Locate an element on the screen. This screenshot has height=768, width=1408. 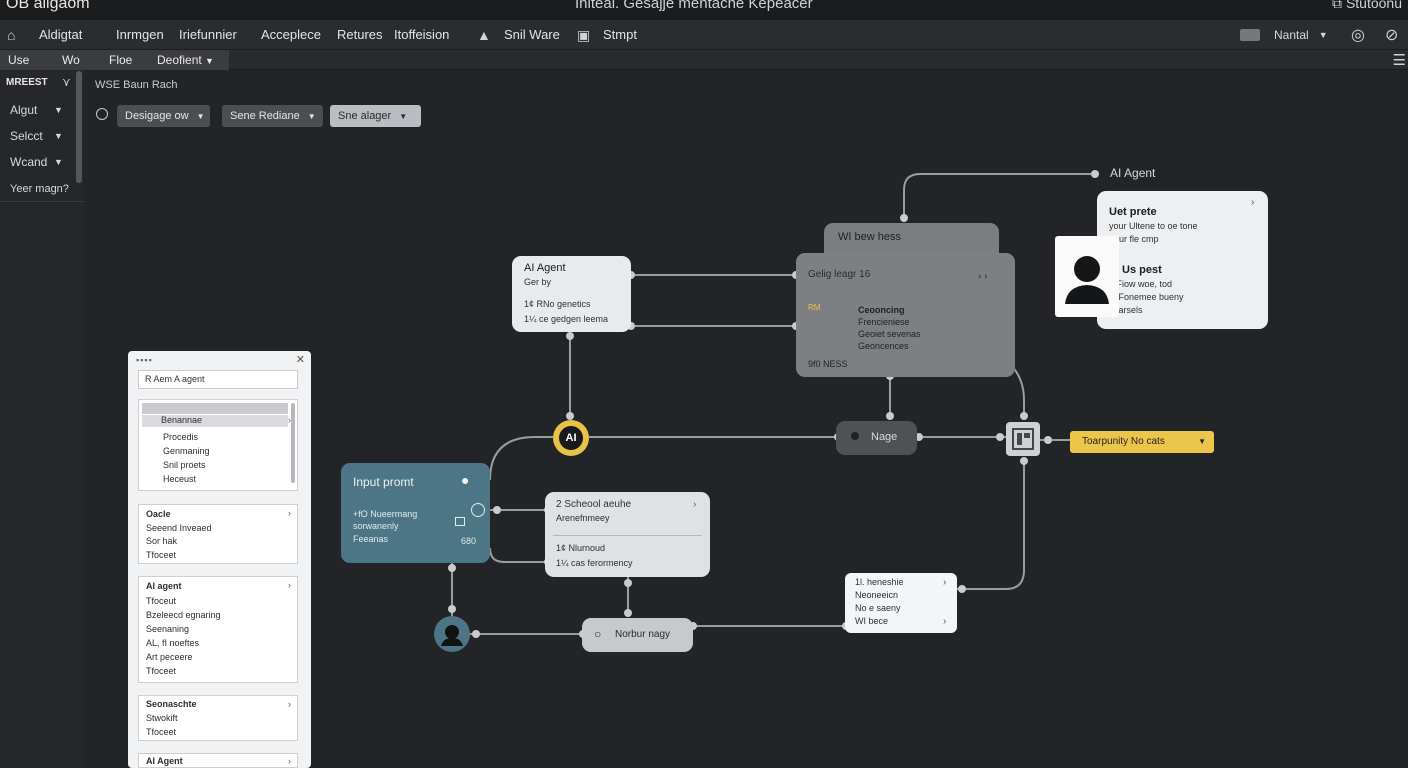
menu-line: No e saeny is located at coordinates (878, 608).